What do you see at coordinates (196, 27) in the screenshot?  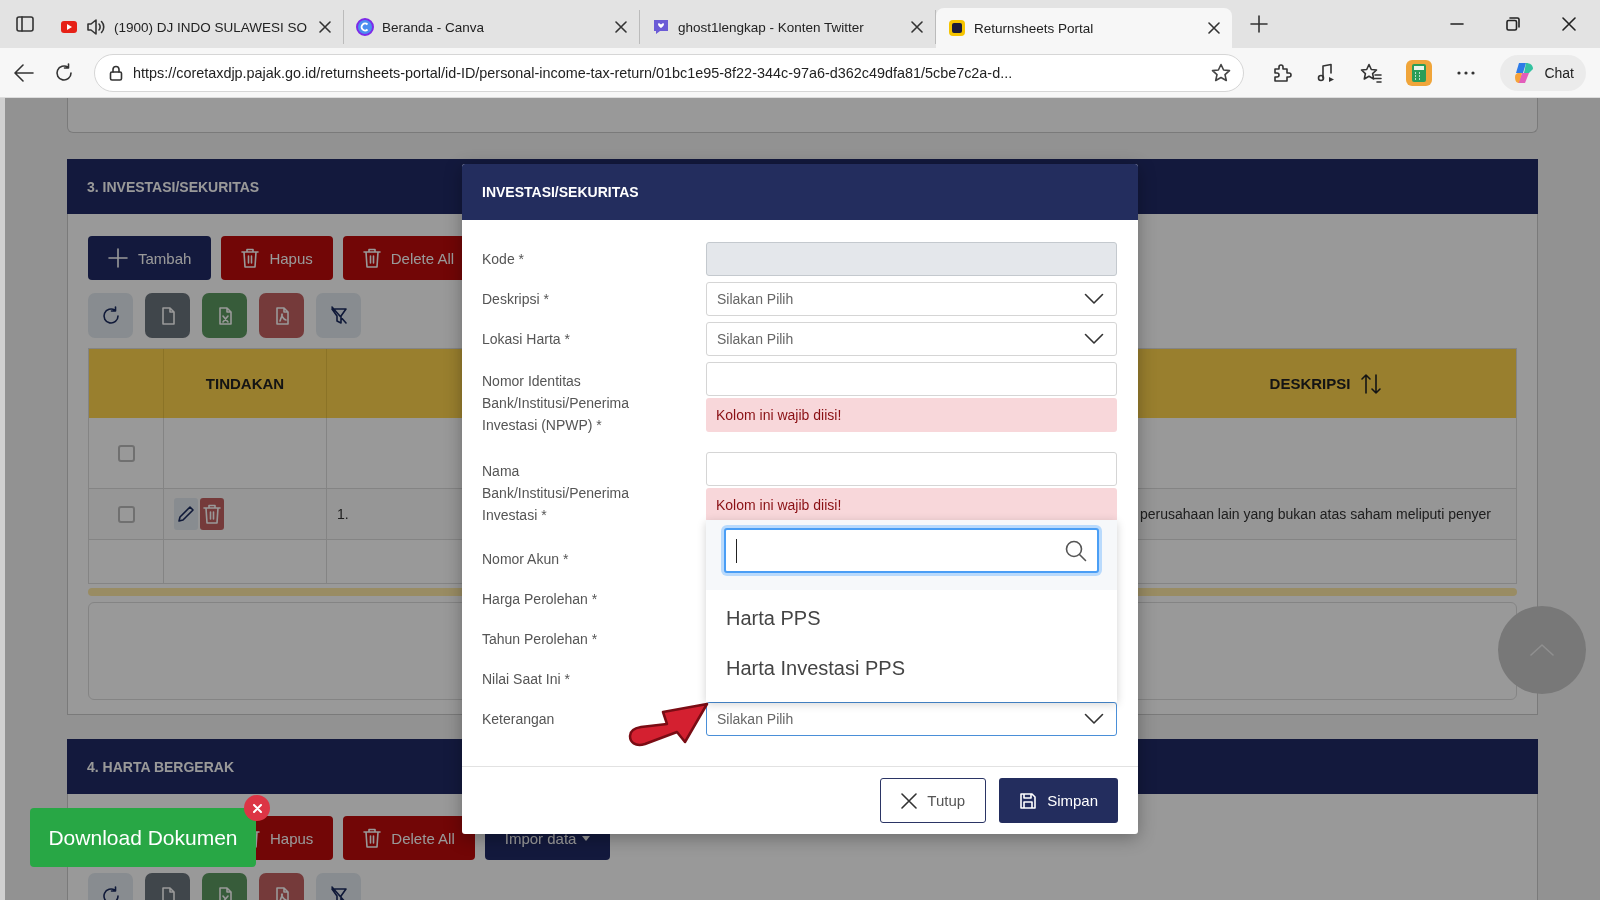 I see `browser-tab: (1900) DJ INDO SULAWESI SO` at bounding box center [196, 27].